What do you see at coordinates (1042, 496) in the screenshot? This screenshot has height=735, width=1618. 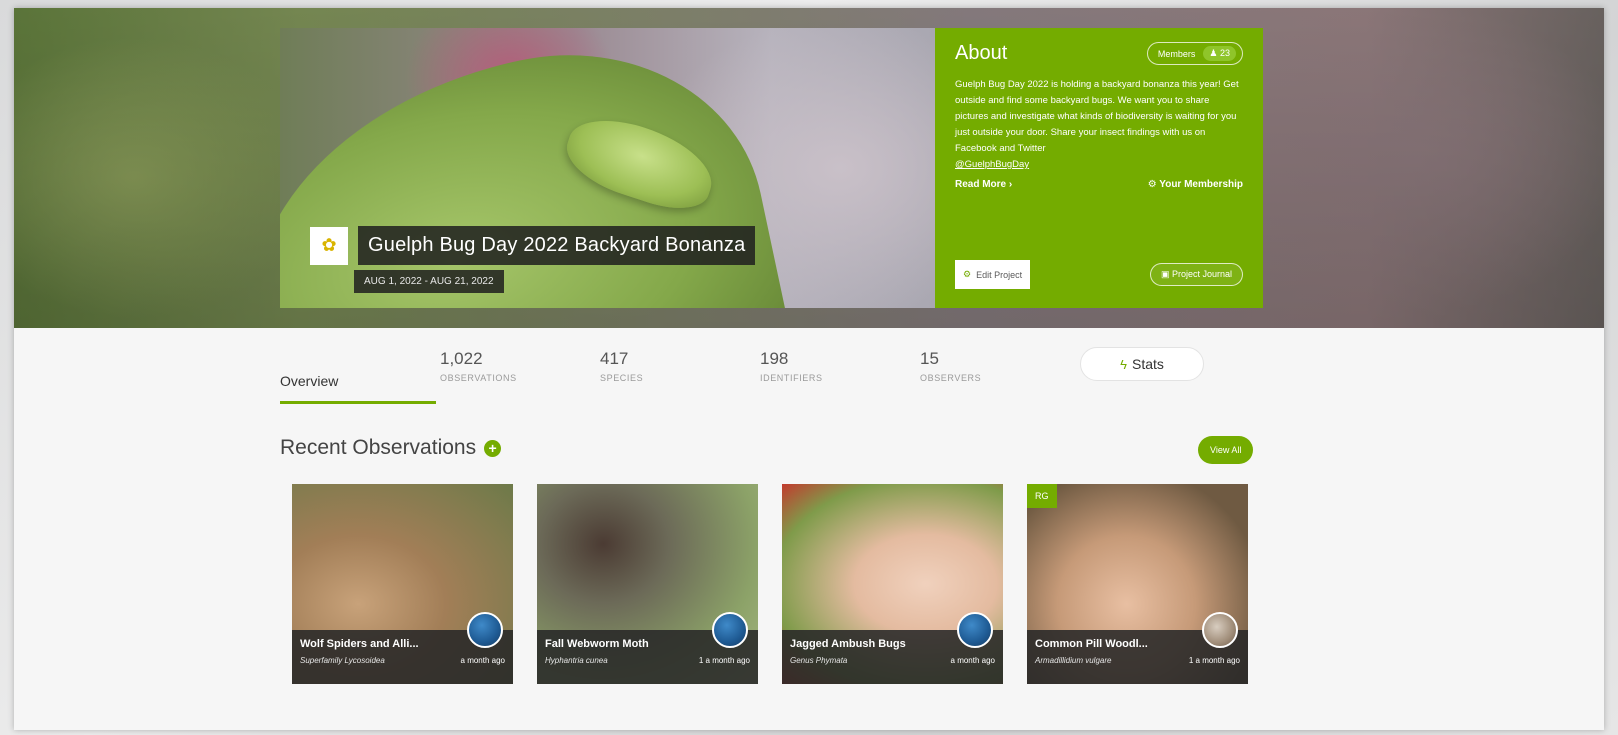 I see `research-grade-badge: RG` at bounding box center [1042, 496].